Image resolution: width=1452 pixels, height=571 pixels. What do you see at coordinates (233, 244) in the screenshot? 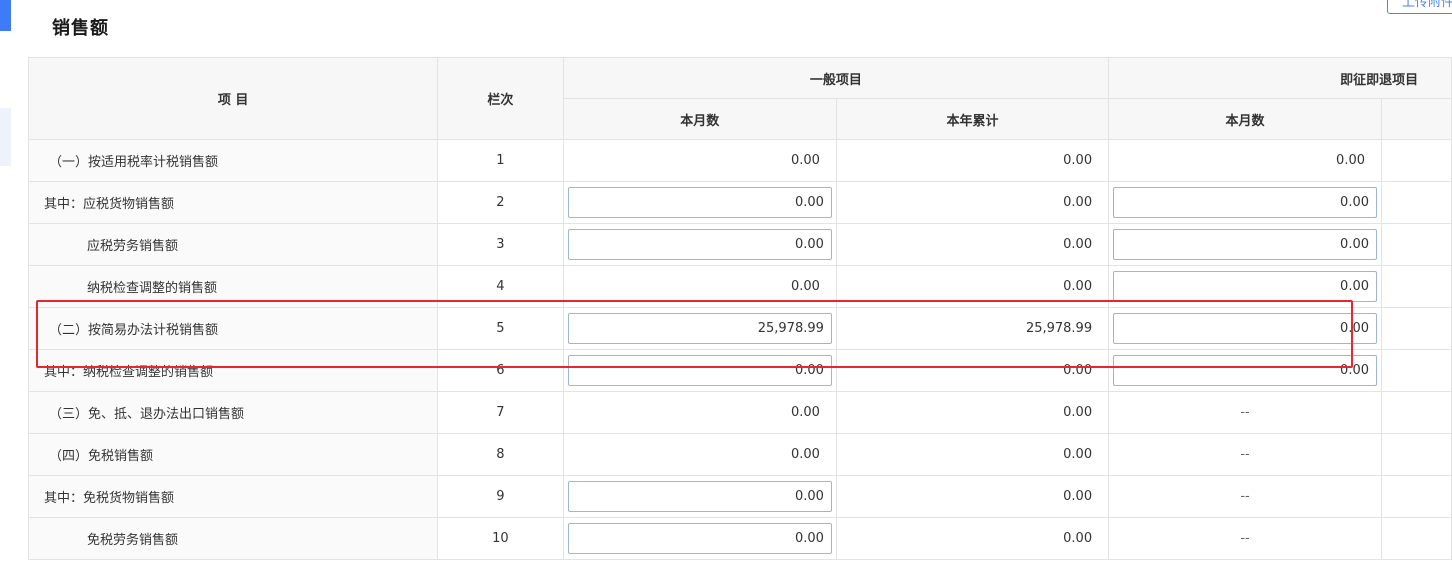
I see `row-name: 应税劳务销售额` at bounding box center [233, 244].